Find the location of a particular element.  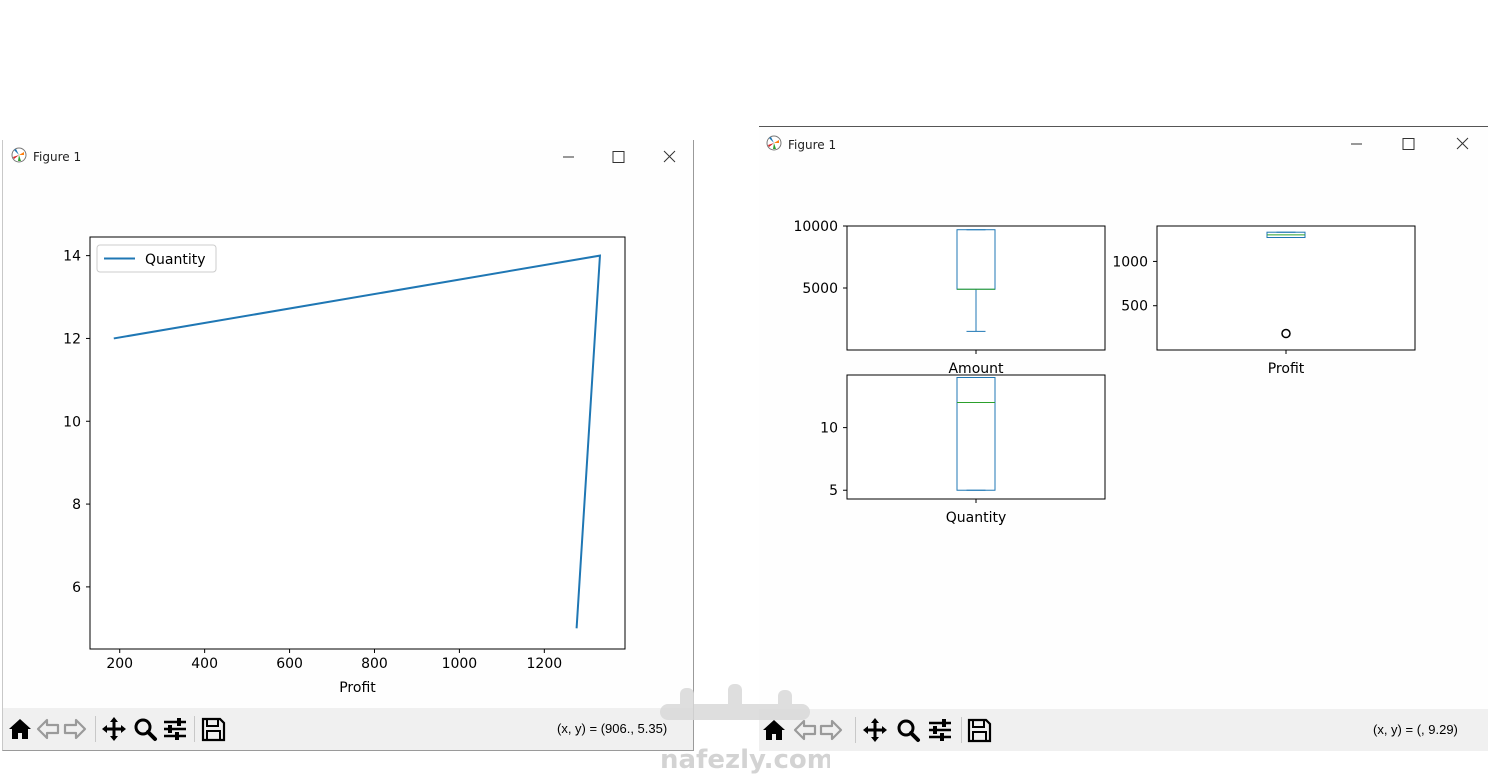

watermark-text: nafezly.com is located at coordinates (745, 760).